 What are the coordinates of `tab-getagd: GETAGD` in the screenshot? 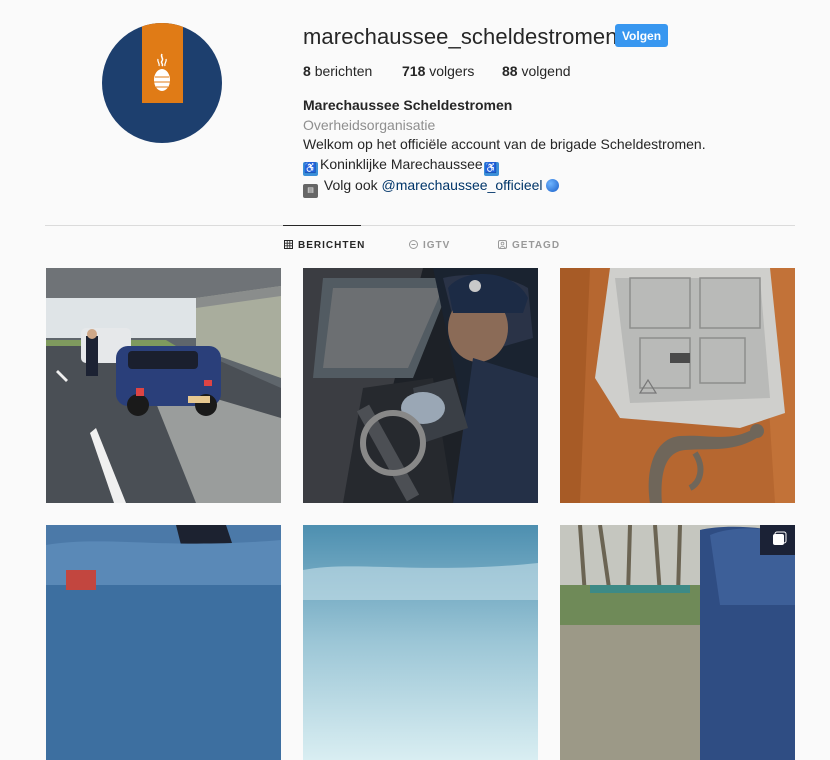 It's located at (529, 245).